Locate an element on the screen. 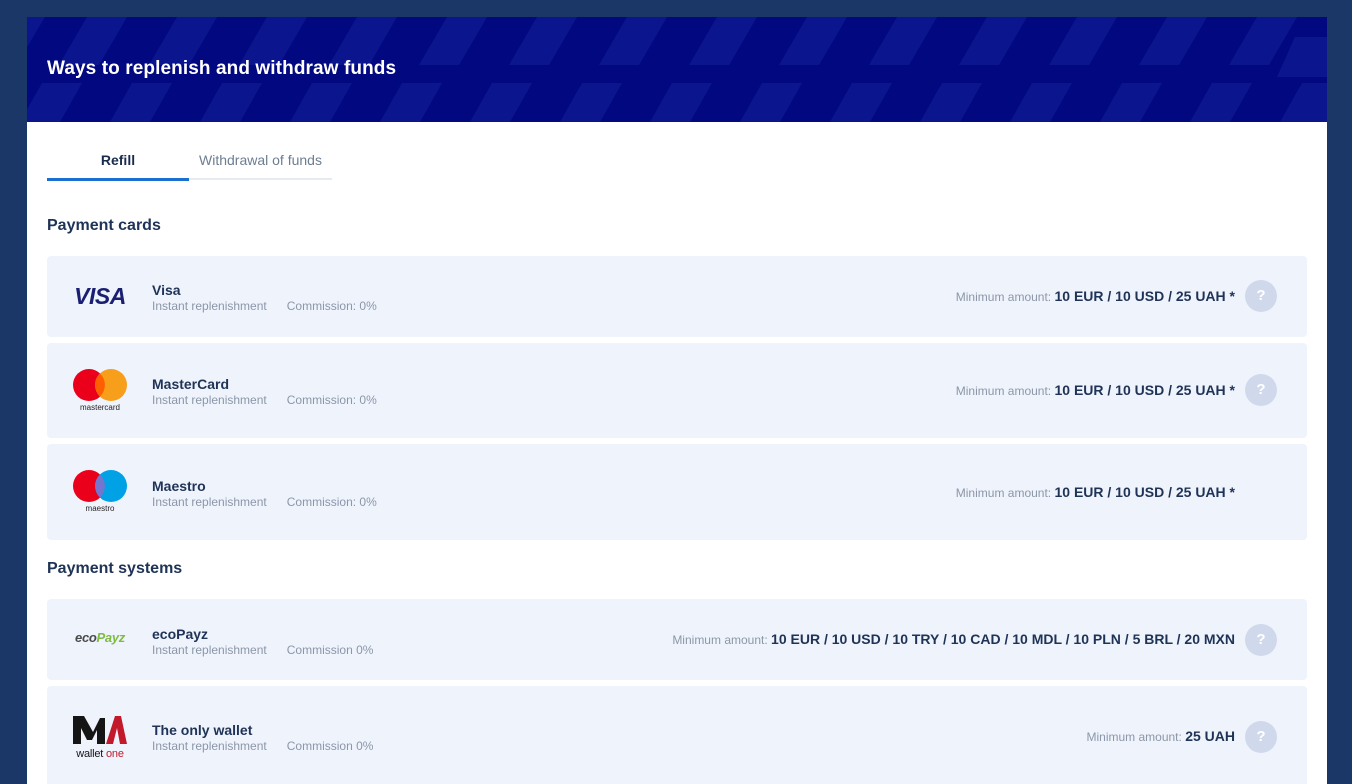 This screenshot has width=1352, height=784. method-name: The only wallet is located at coordinates (202, 730).